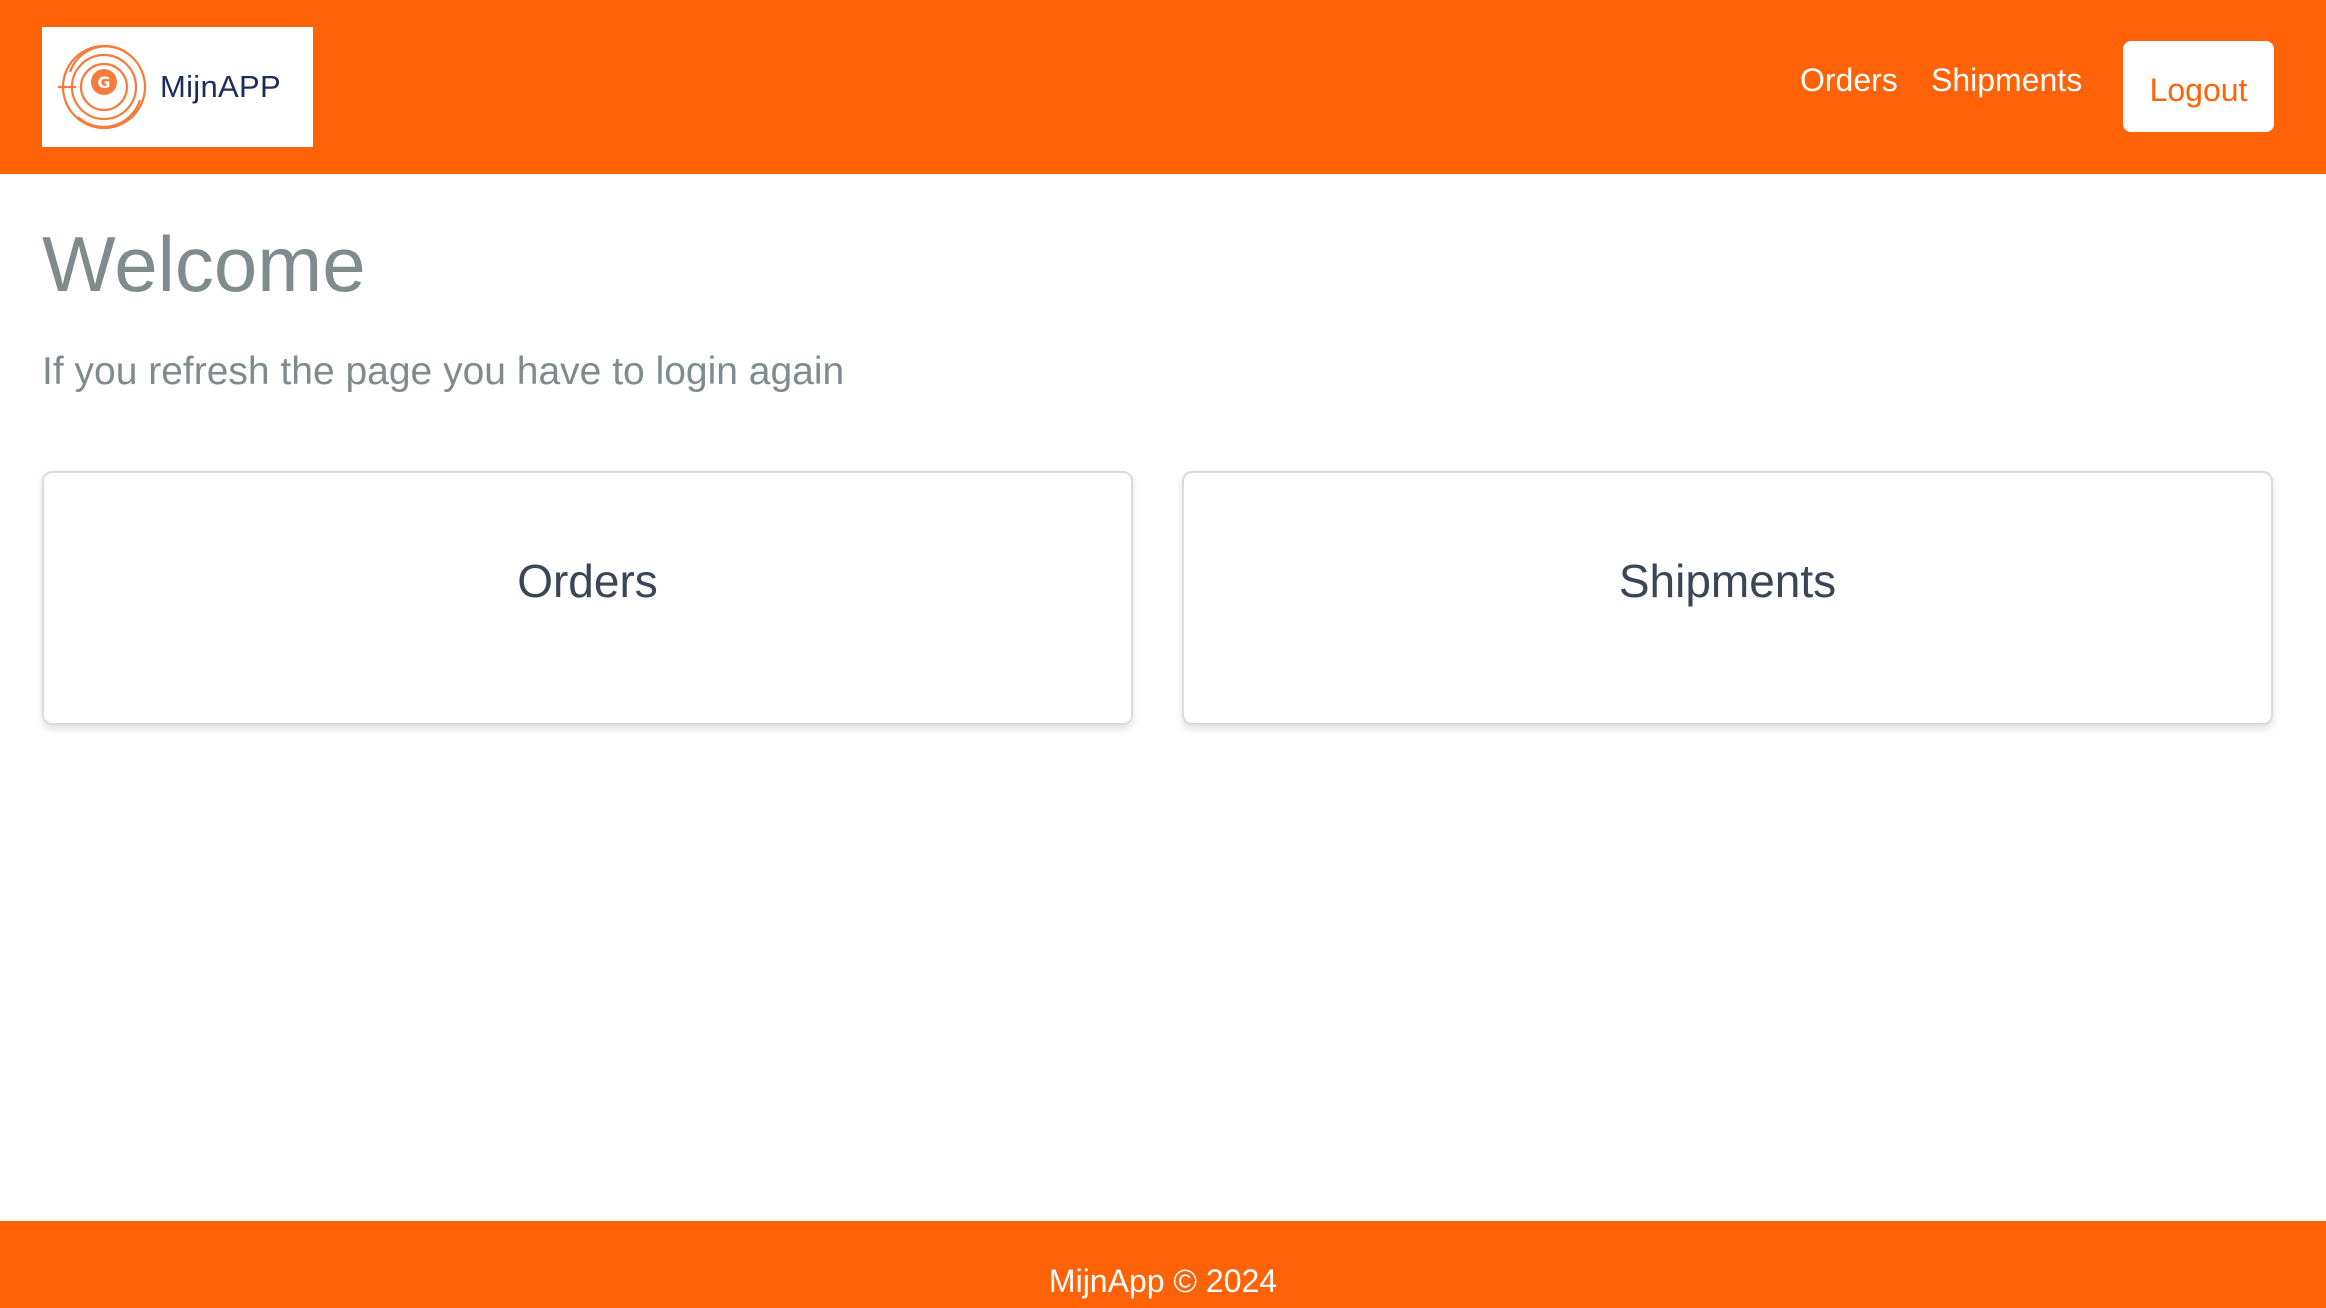 The width and height of the screenshot is (2326, 1308). I want to click on nav-link-shipments: Shipments, so click(2006, 80).